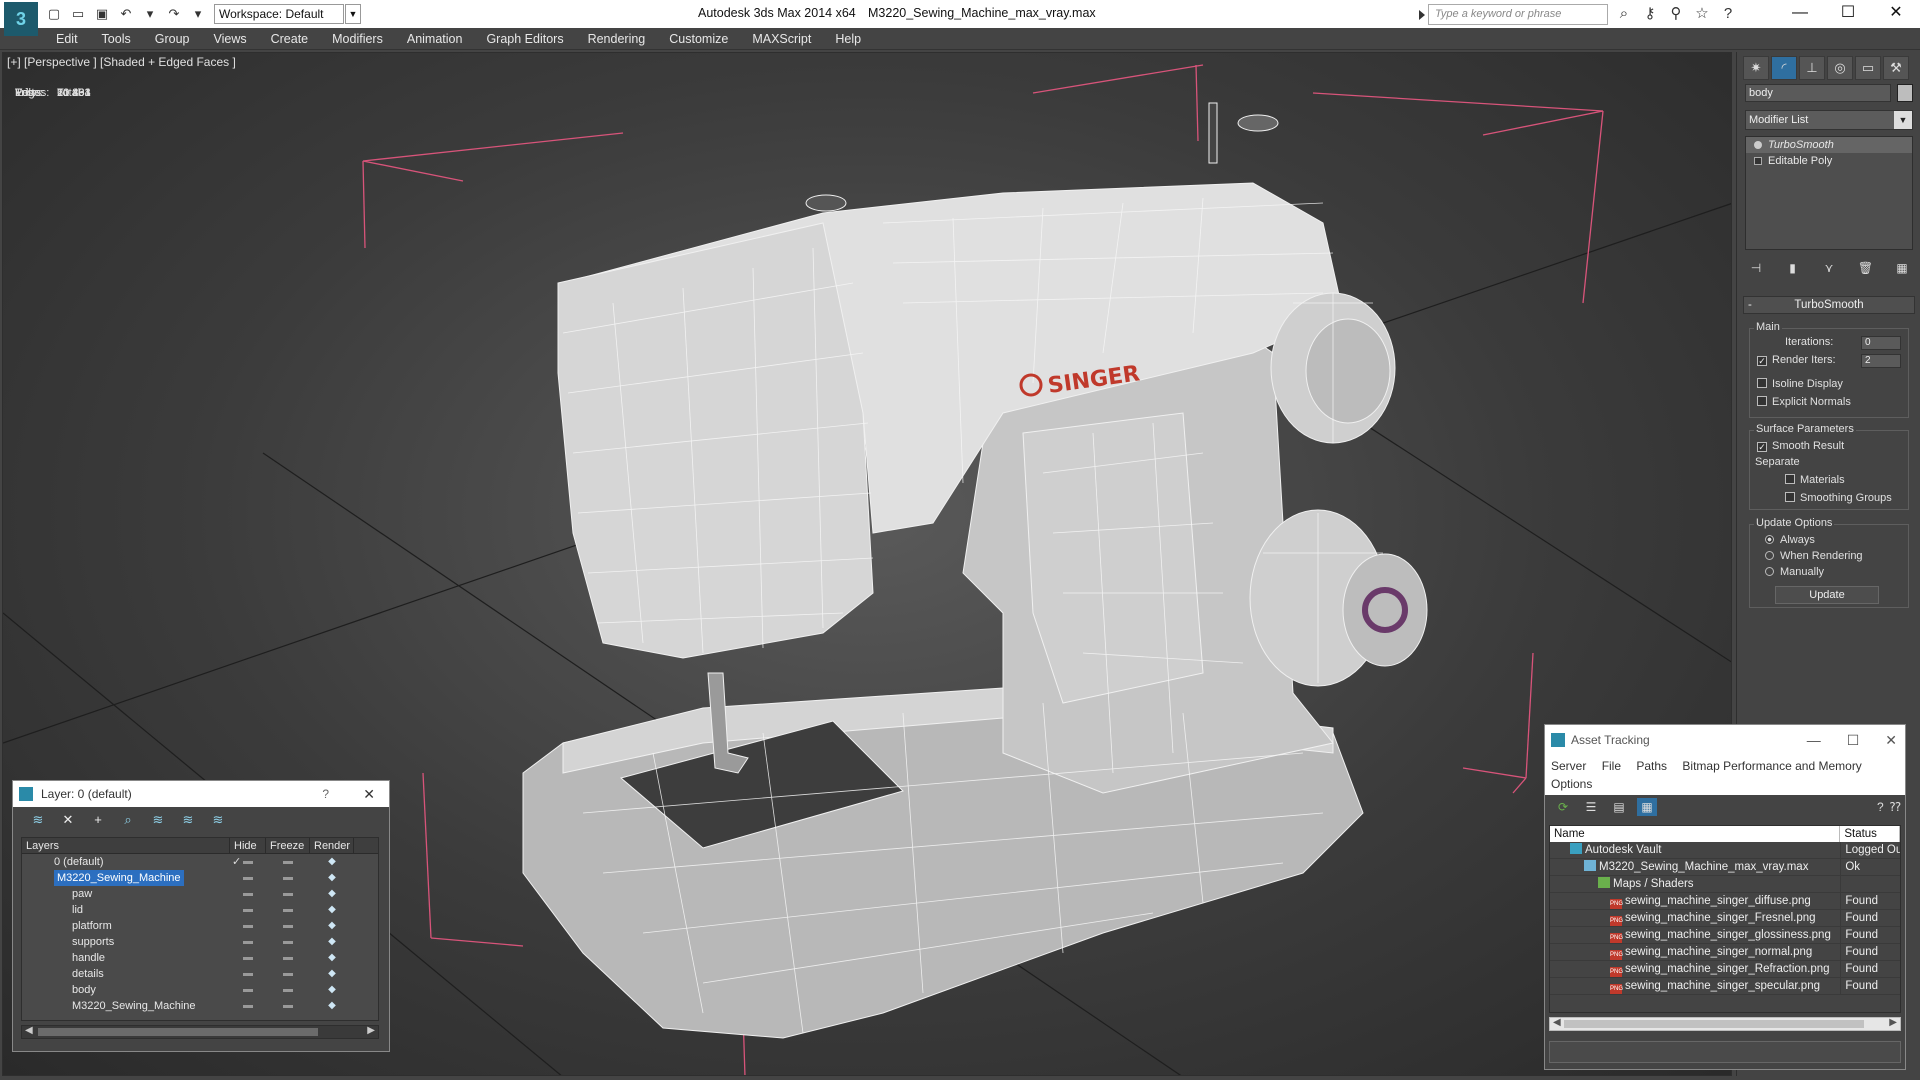  What do you see at coordinates (198, 14) in the screenshot?
I see `redo-dropdown-icon: ▾` at bounding box center [198, 14].